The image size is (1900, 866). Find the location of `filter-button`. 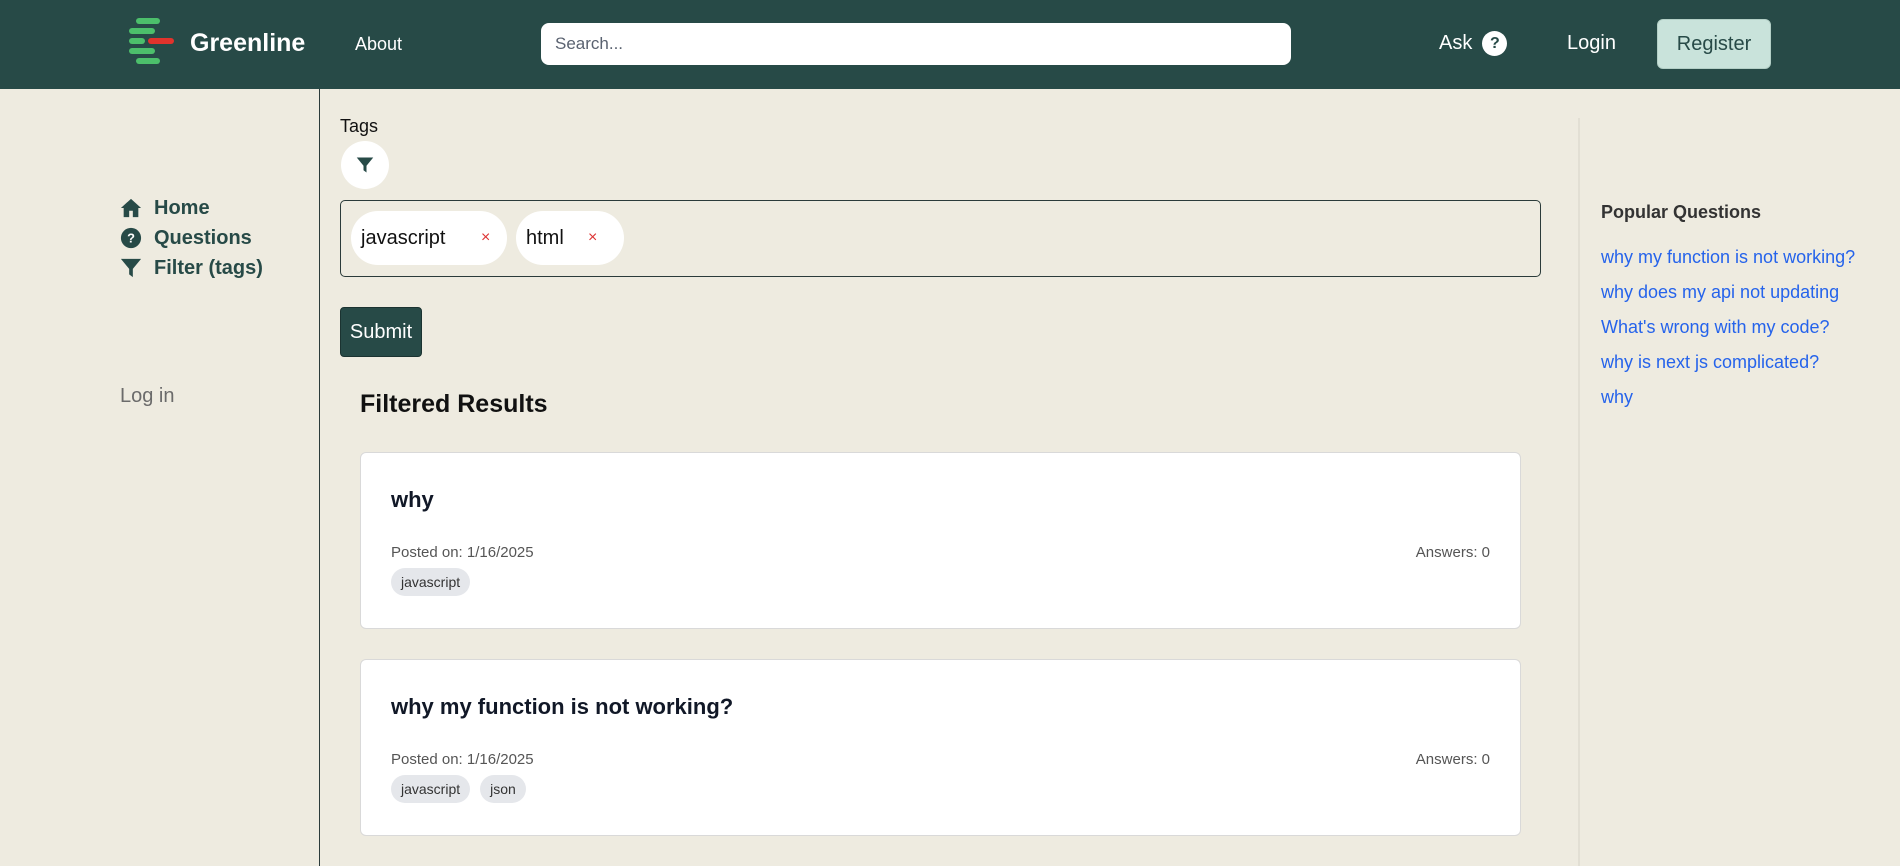

filter-button is located at coordinates (365, 165).